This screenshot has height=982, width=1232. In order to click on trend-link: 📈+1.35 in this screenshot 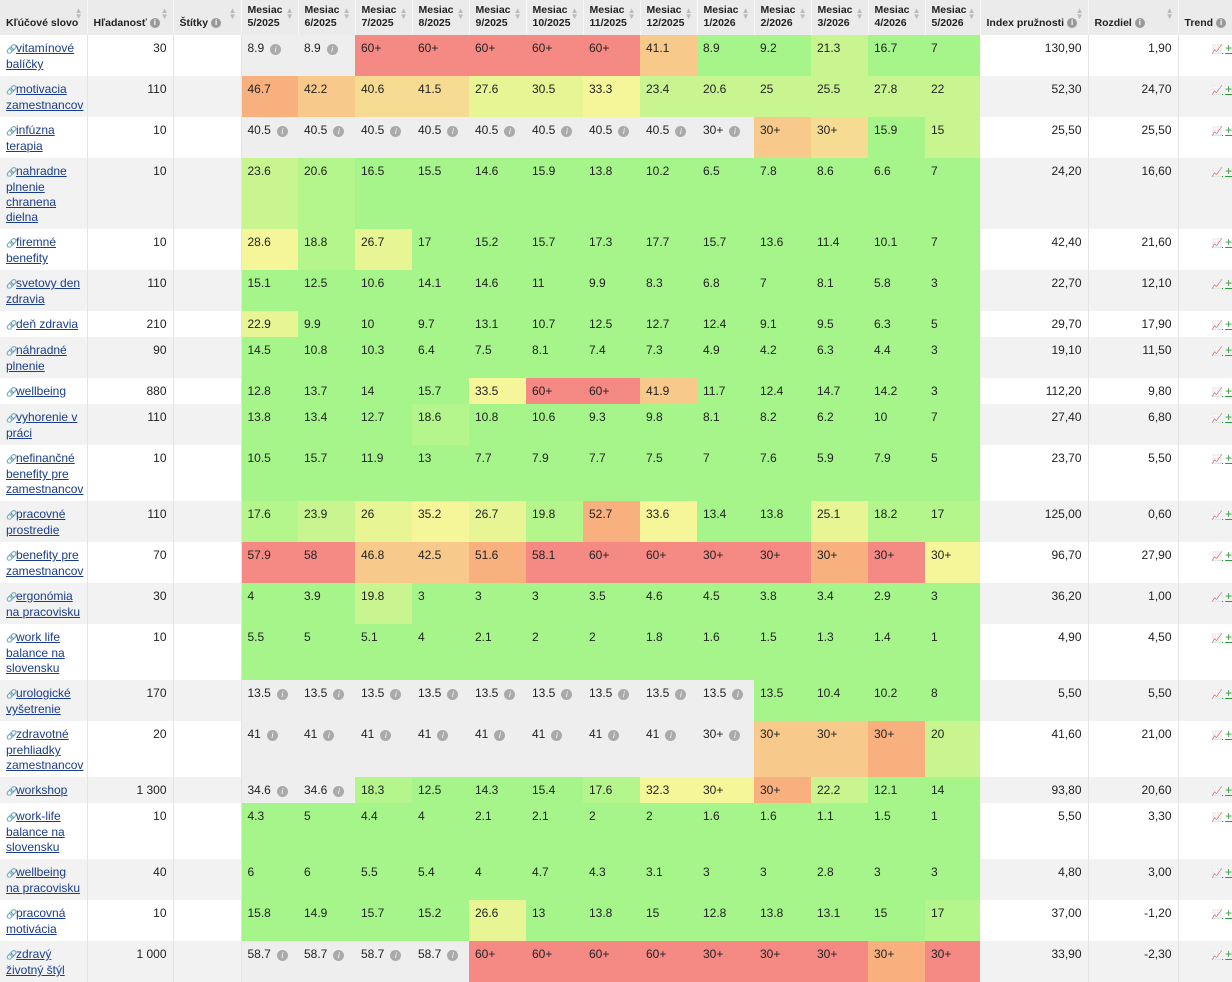, I will do `click(1222, 171)`.